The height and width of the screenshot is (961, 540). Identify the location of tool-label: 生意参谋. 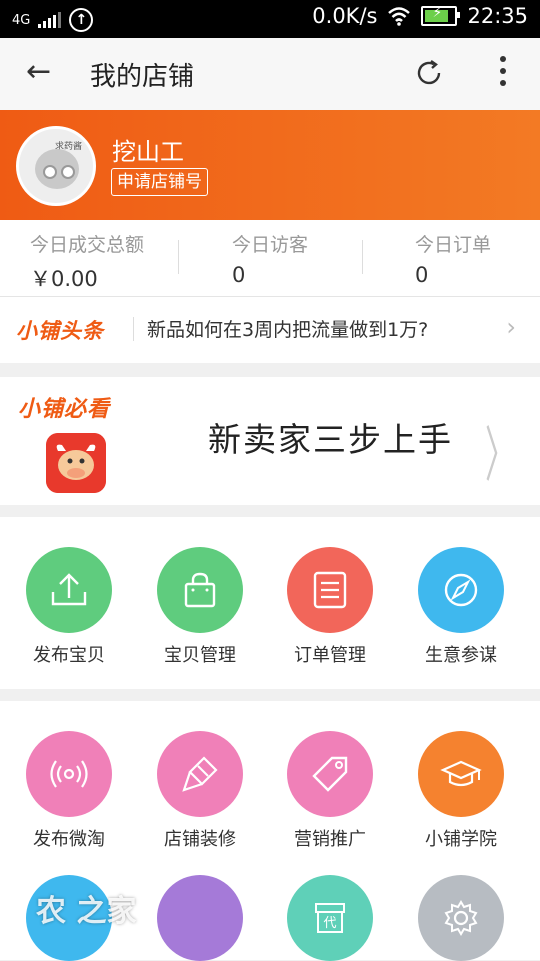
(461, 655).